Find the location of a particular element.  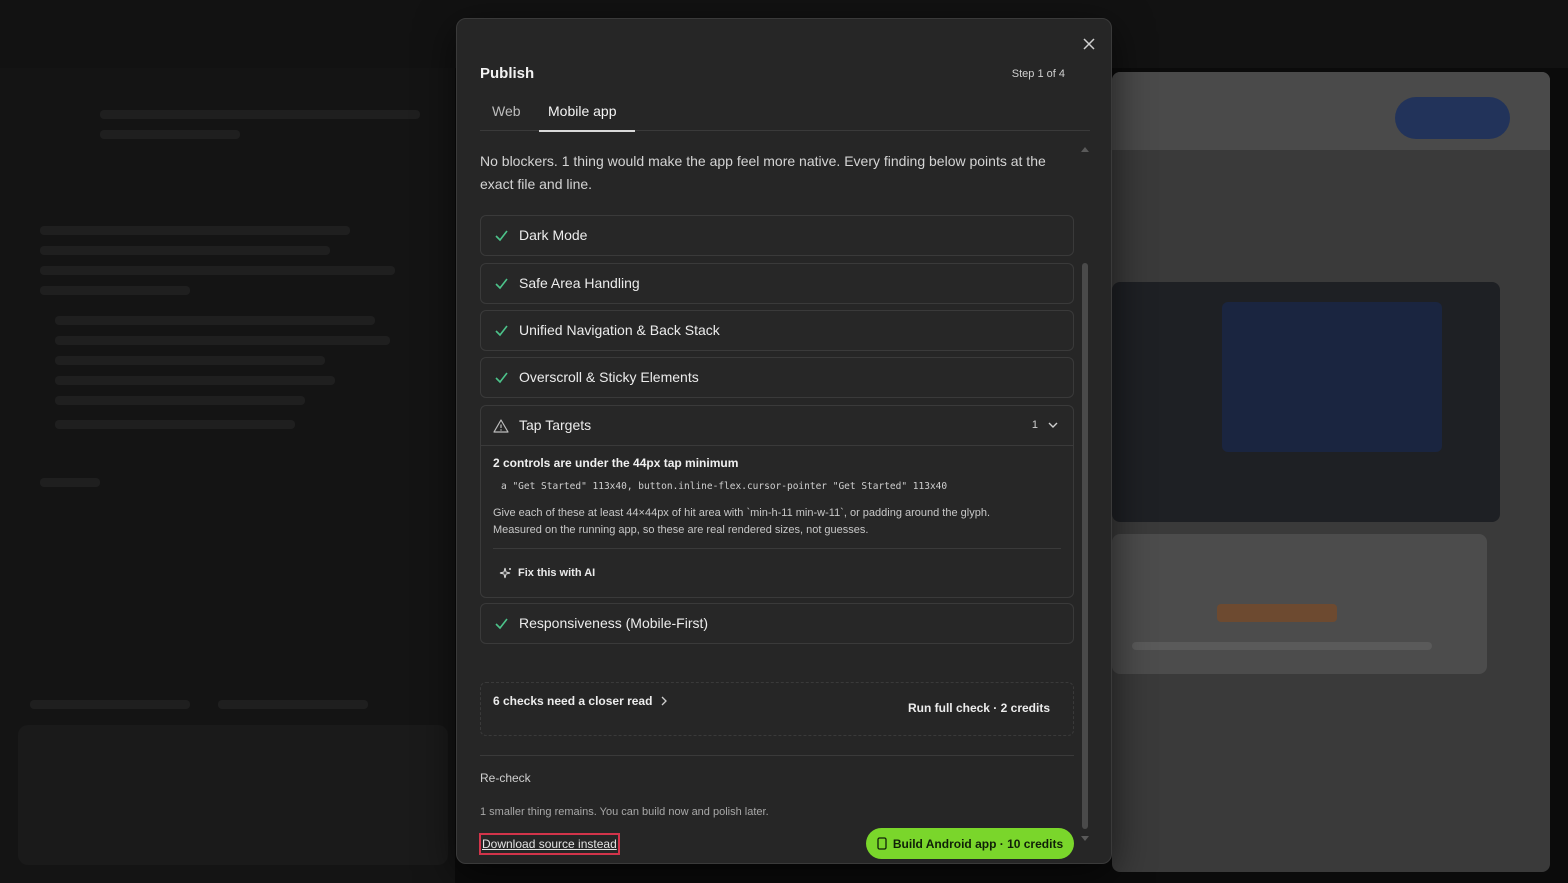

scrollbar-thumb is located at coordinates (1085, 546).